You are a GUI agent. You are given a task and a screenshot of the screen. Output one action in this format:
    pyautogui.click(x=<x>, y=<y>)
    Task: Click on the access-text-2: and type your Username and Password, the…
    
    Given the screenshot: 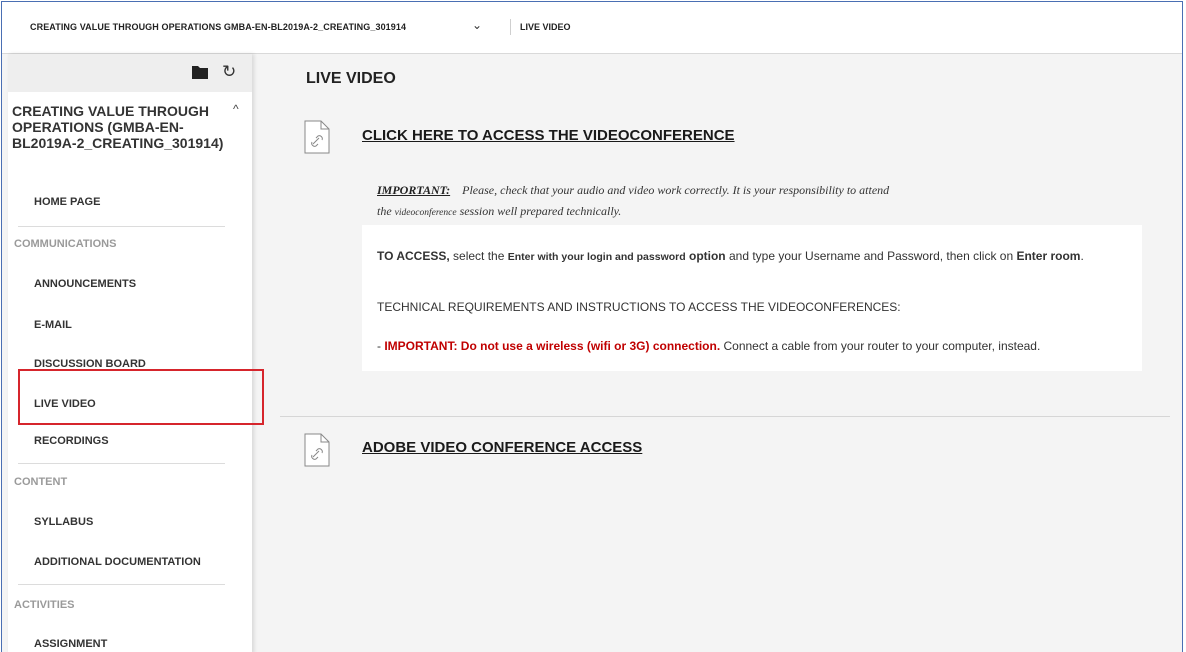 What is the action you would take?
    pyautogui.click(x=871, y=256)
    